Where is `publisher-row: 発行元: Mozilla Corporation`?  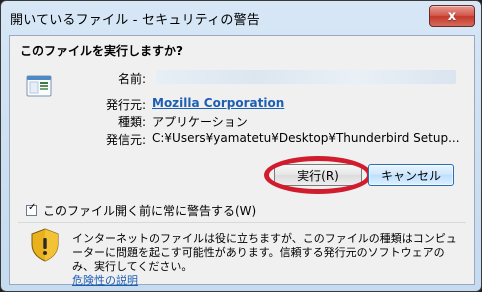 publisher-row: 発行元: Mozilla Corporation is located at coordinates (276, 105).